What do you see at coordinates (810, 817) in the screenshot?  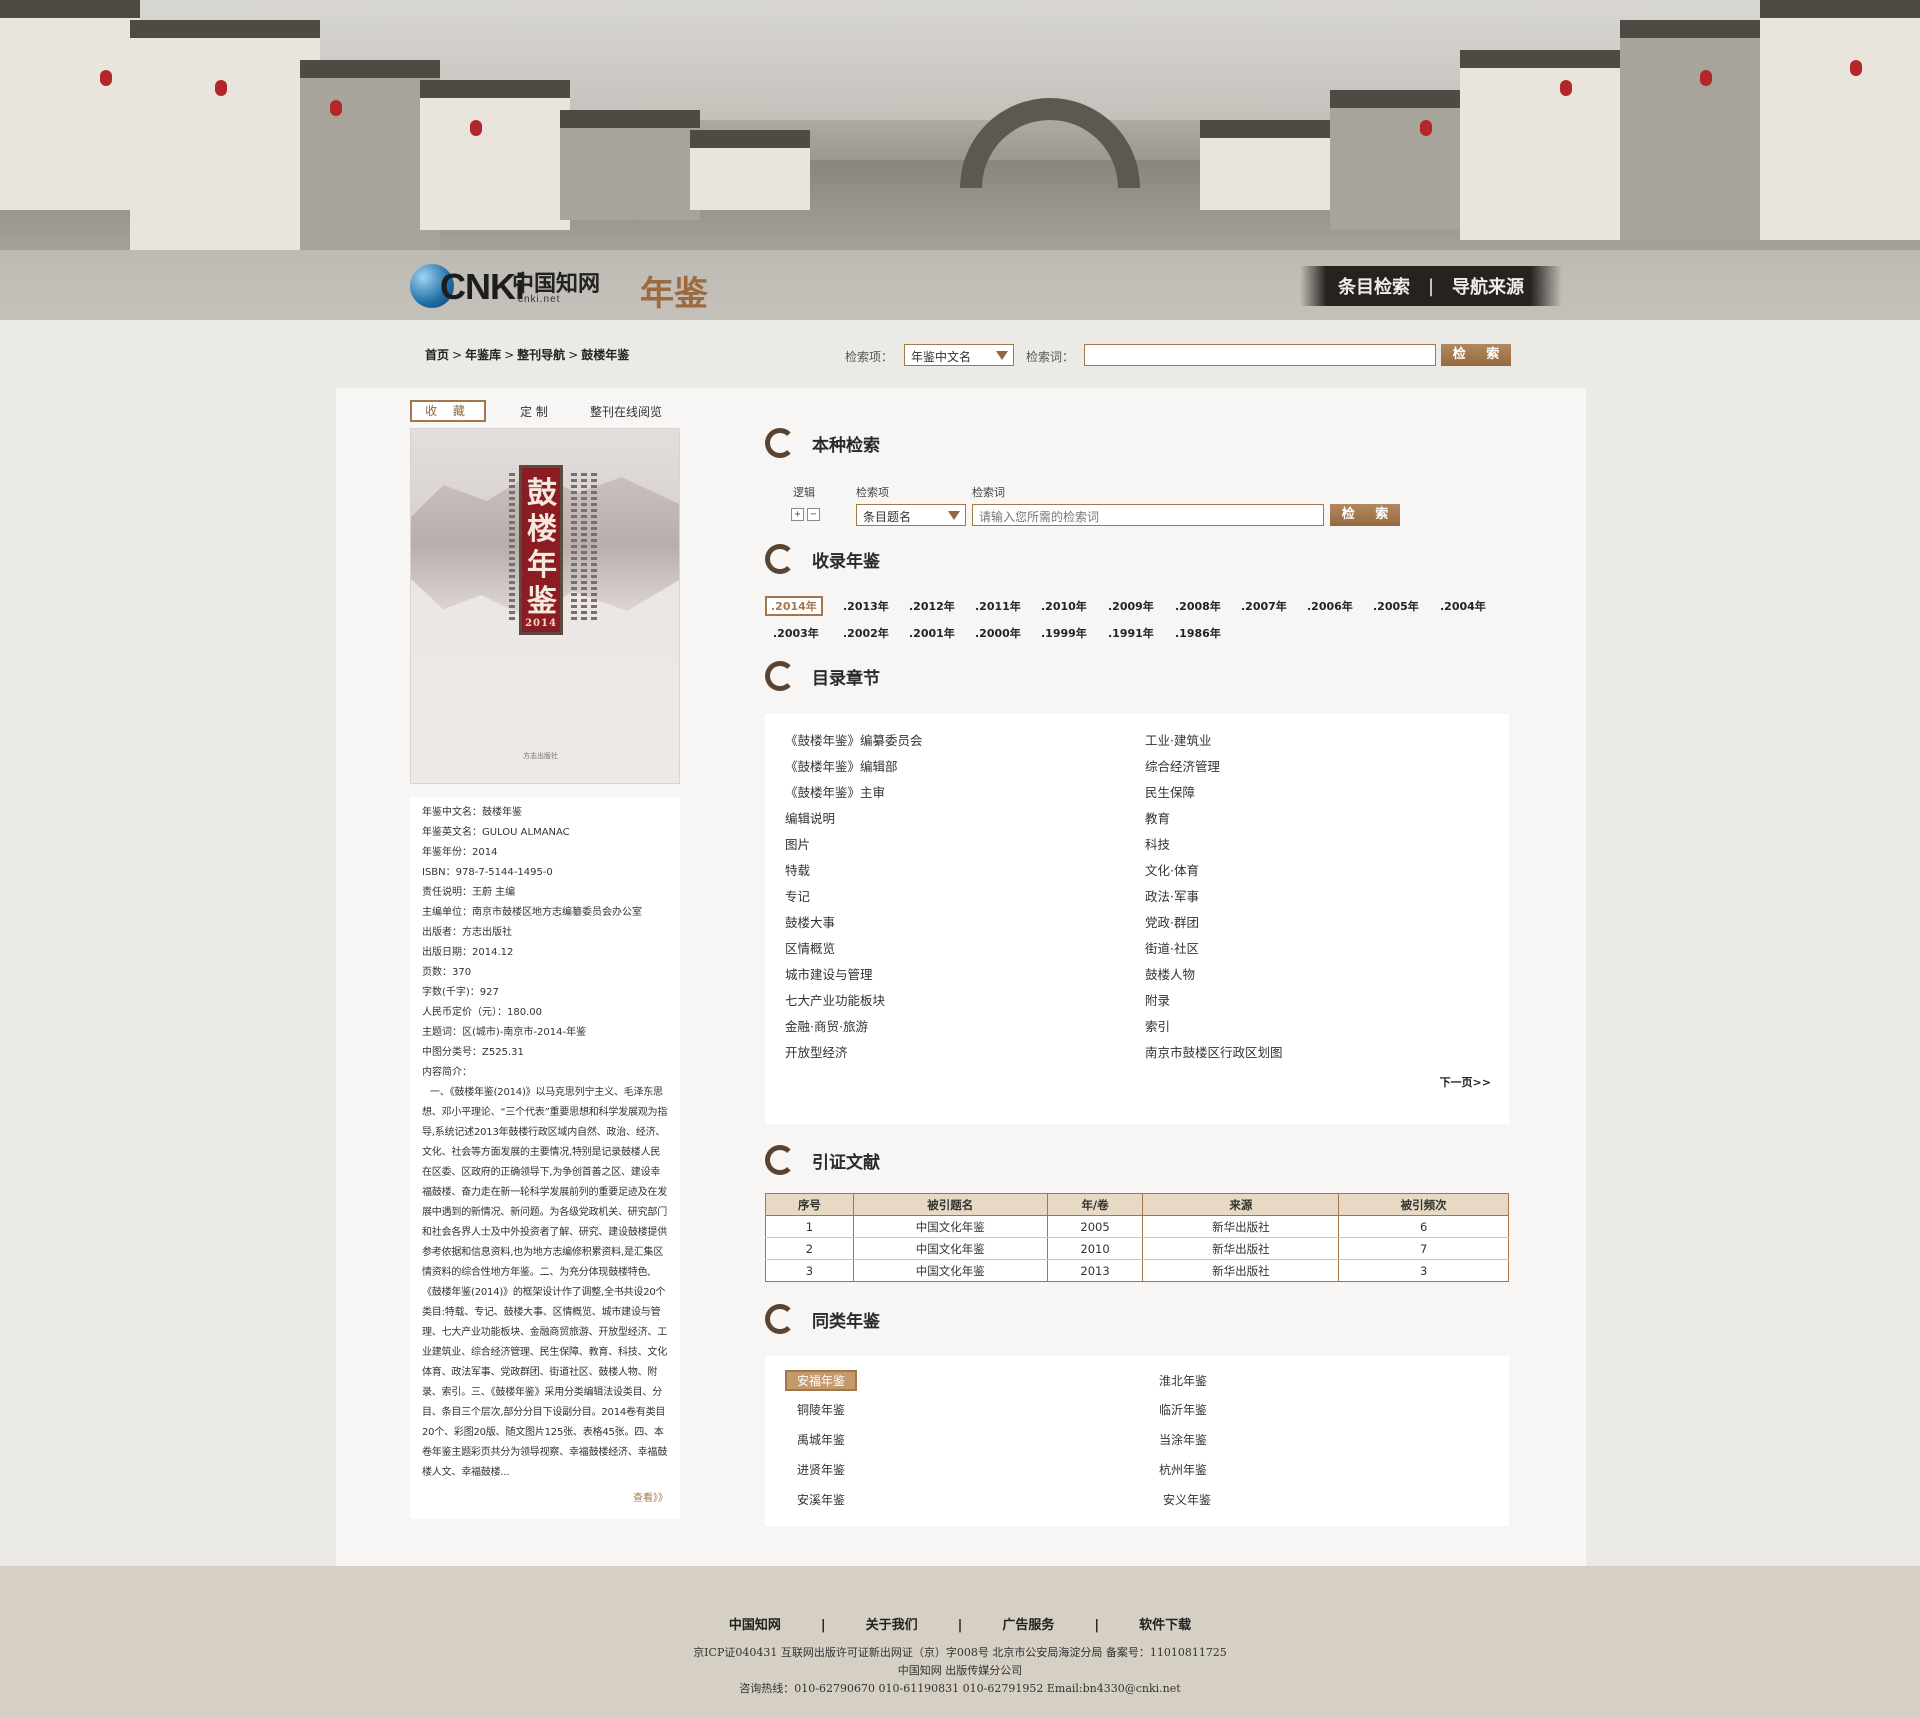 I see `toc-item: 编辑说明` at bounding box center [810, 817].